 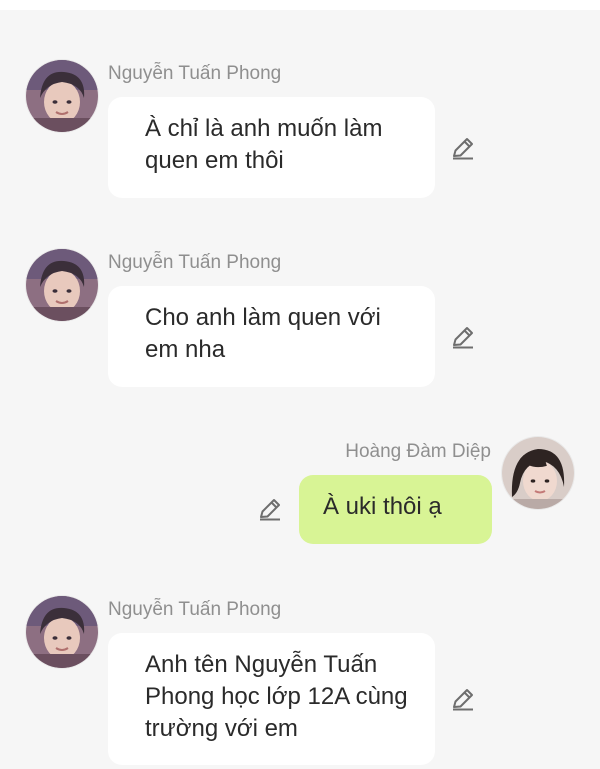 I want to click on female-avatar-icon, so click(x=538, y=473).